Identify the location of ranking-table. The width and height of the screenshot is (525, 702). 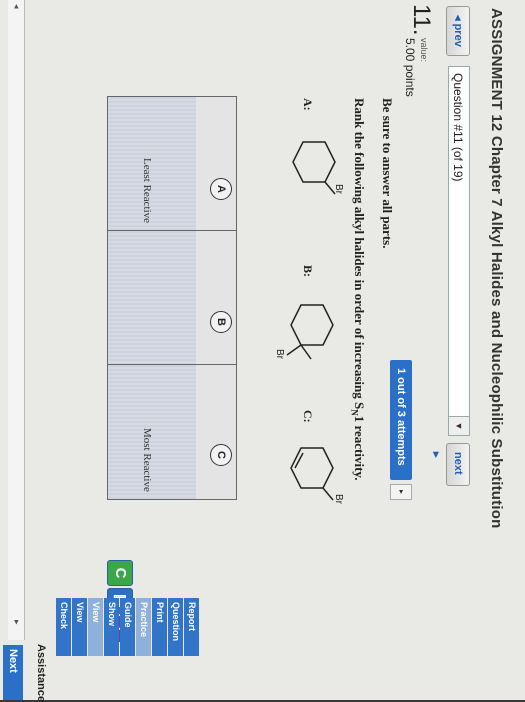
(172, 298).